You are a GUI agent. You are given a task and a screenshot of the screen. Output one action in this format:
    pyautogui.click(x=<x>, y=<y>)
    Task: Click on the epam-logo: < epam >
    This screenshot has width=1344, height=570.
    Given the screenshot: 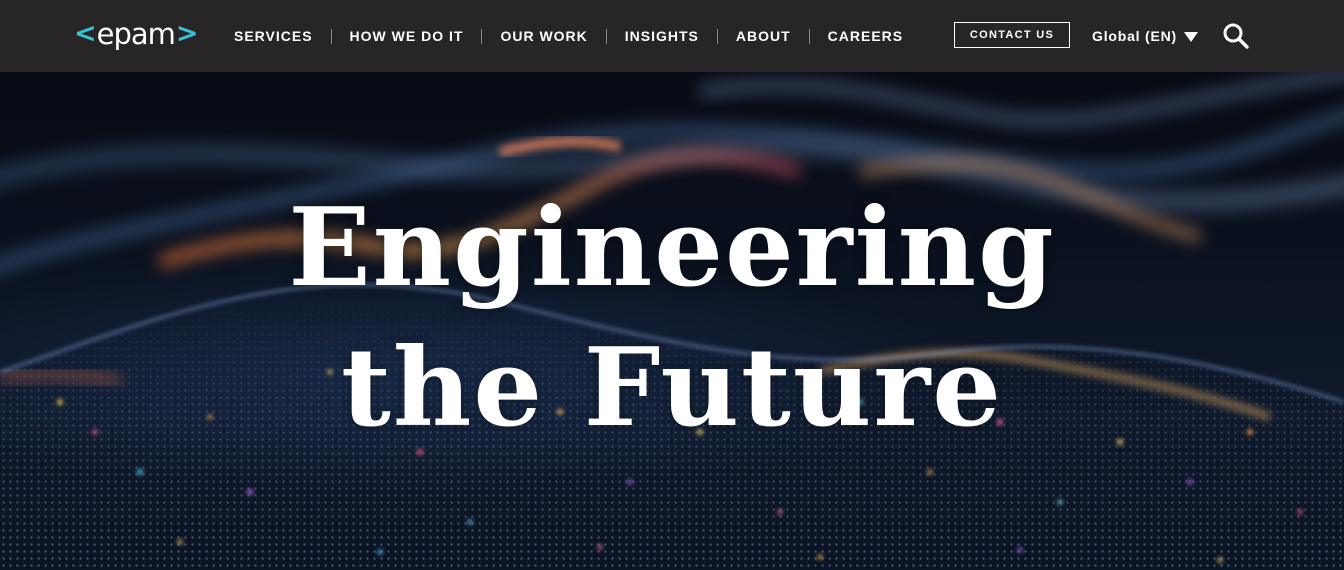 What is the action you would take?
    pyautogui.click(x=136, y=34)
    